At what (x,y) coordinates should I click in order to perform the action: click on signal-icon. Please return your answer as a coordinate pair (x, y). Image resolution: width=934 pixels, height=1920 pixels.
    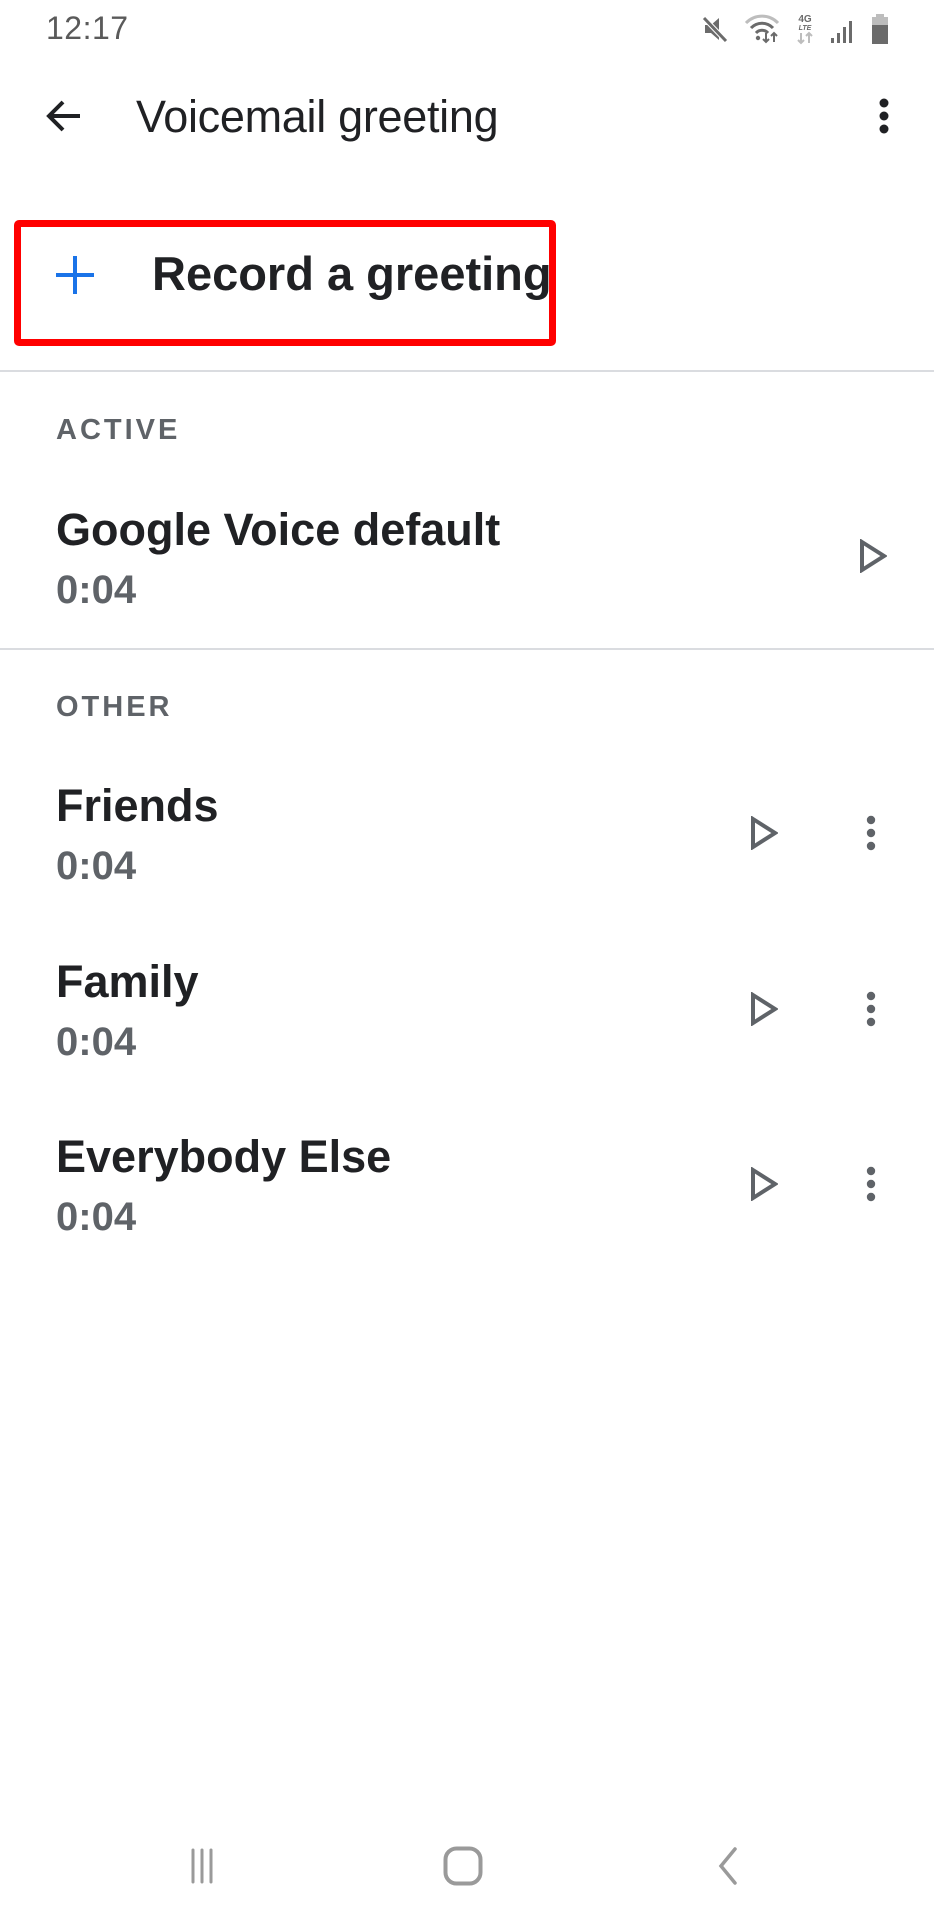
    Looking at the image, I should click on (843, 29).